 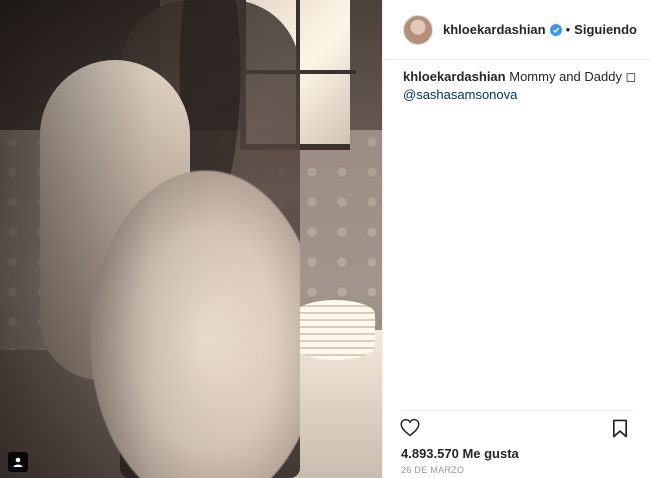 I want to click on post-header: khloekardashian • Siguiendo, so click(x=516, y=30).